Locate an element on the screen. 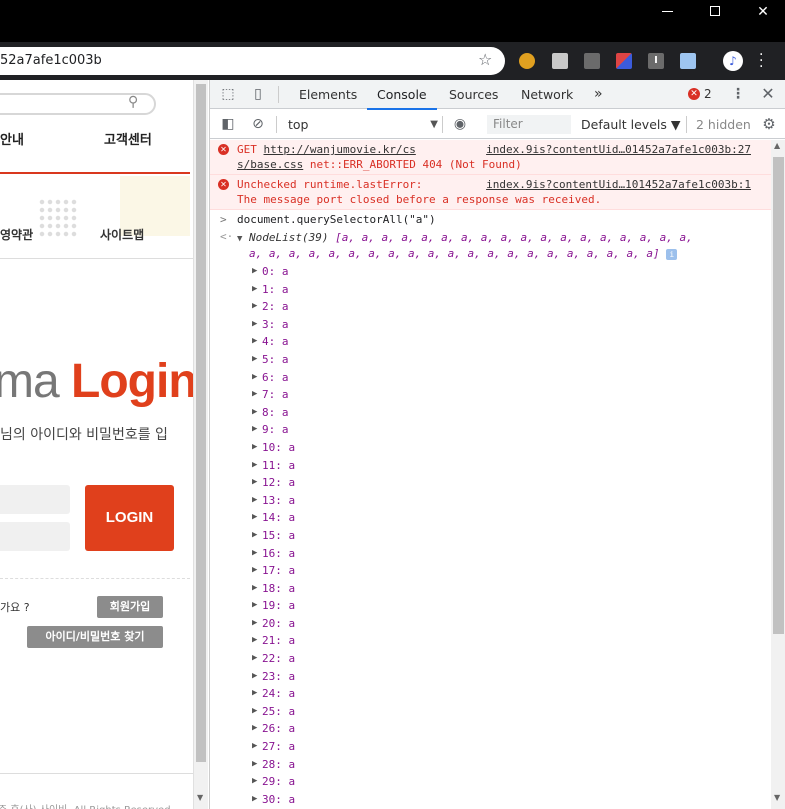 This screenshot has width=785, height=809. error-icon: ✕ is located at coordinates (694, 94).